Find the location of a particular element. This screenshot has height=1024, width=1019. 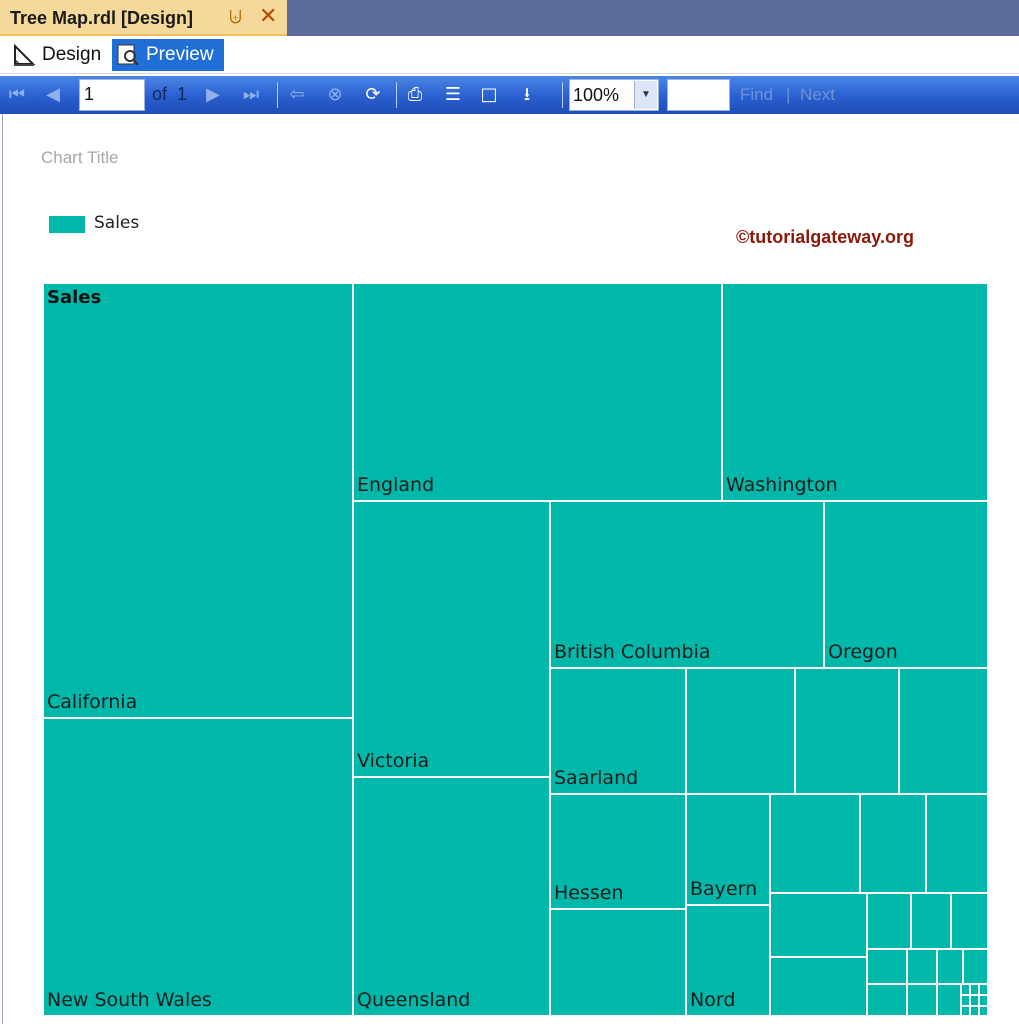

stop-icon: ⊗ is located at coordinates (335, 95).